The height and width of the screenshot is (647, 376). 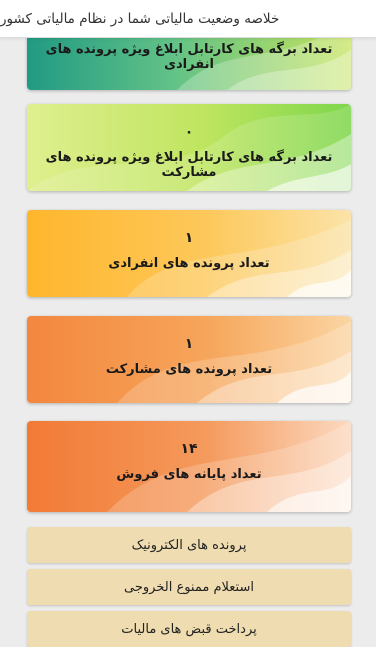 I want to click on card-label: تعداد پرونده های مشارکت, so click(x=189, y=369).